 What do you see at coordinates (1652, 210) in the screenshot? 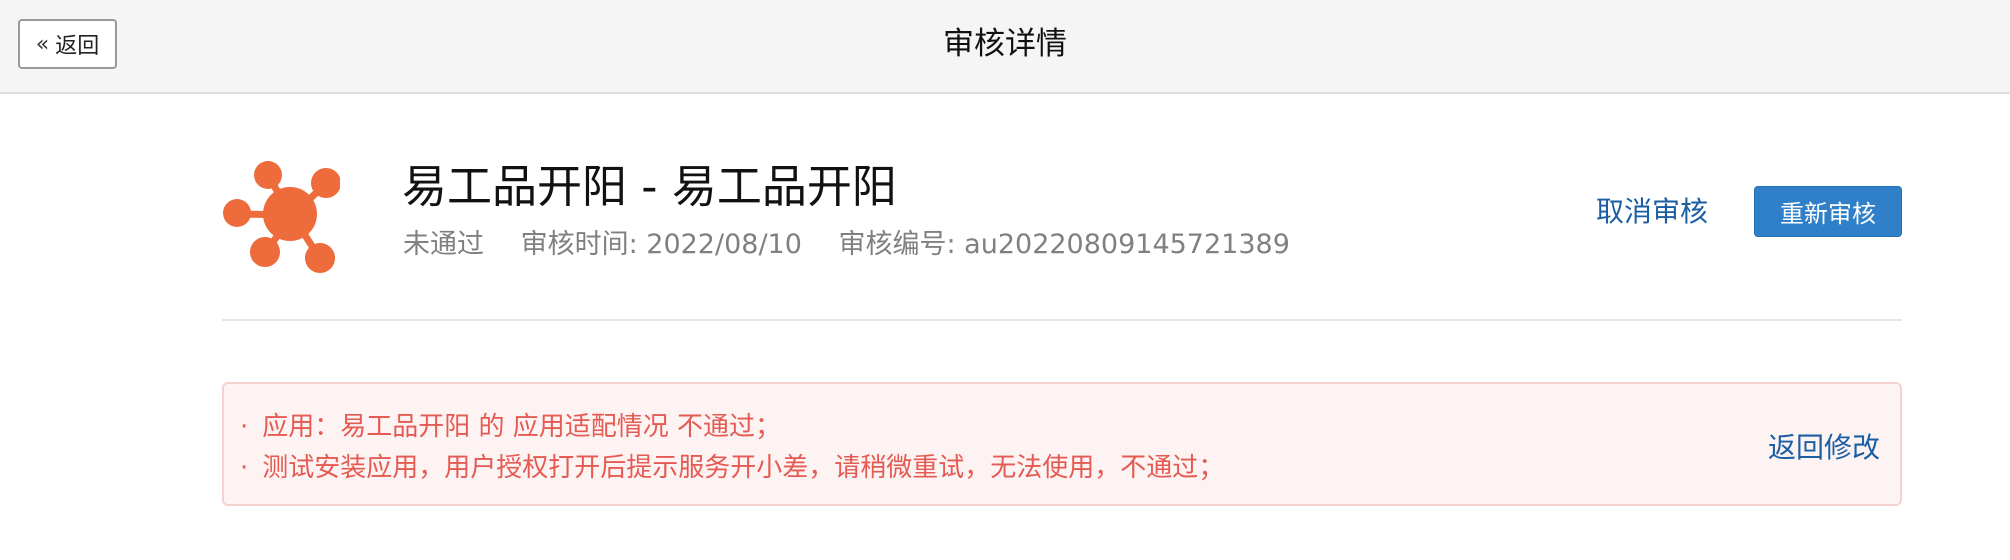
I see `cancel-review-link: 取消审核` at bounding box center [1652, 210].